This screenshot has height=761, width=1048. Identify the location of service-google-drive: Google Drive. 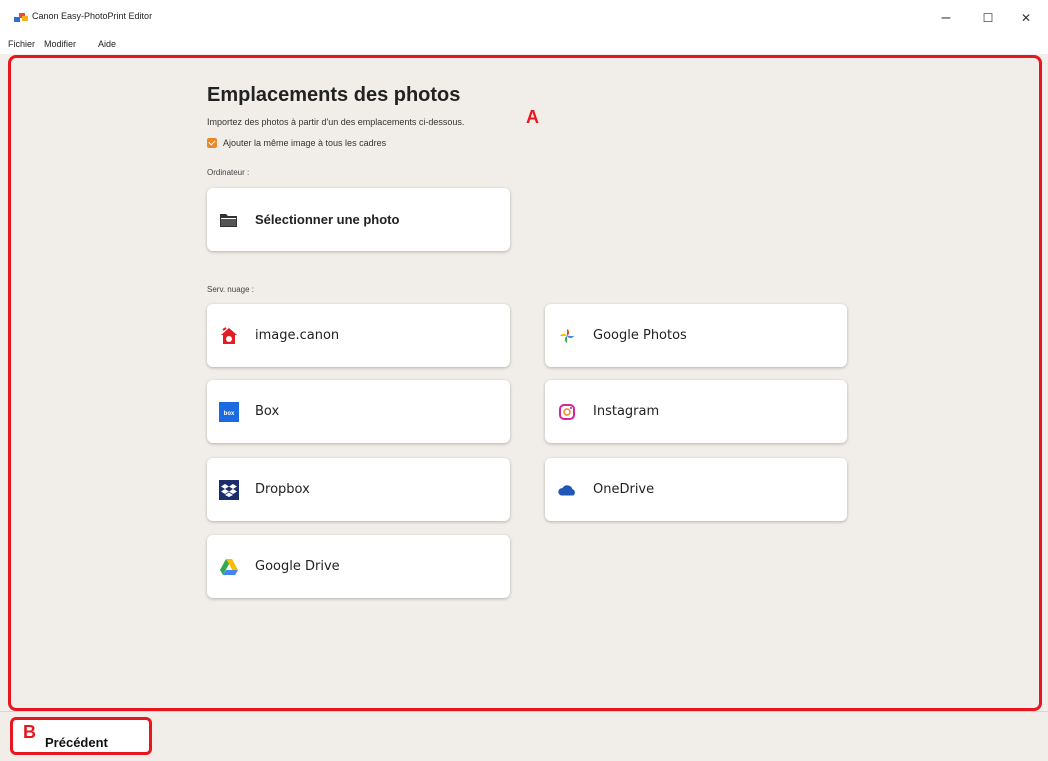
(358, 566).